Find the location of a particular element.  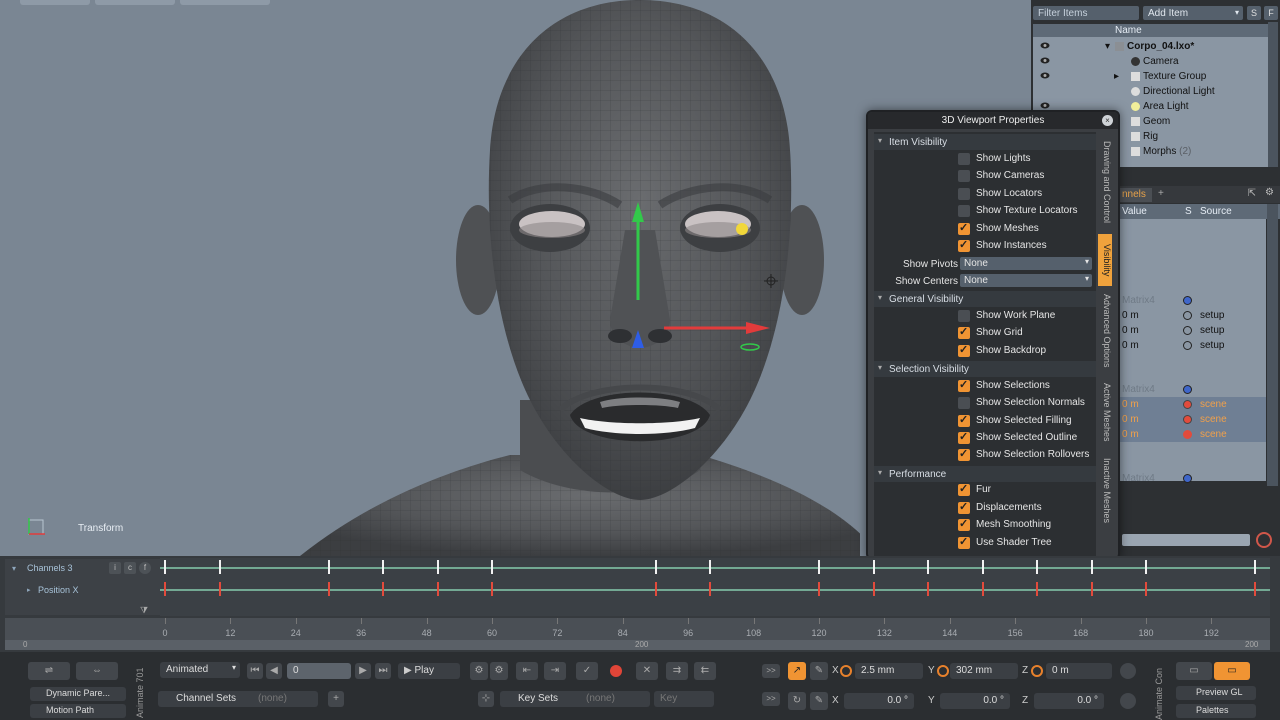

layout-active-icon: ▭ is located at coordinates (1232, 671).